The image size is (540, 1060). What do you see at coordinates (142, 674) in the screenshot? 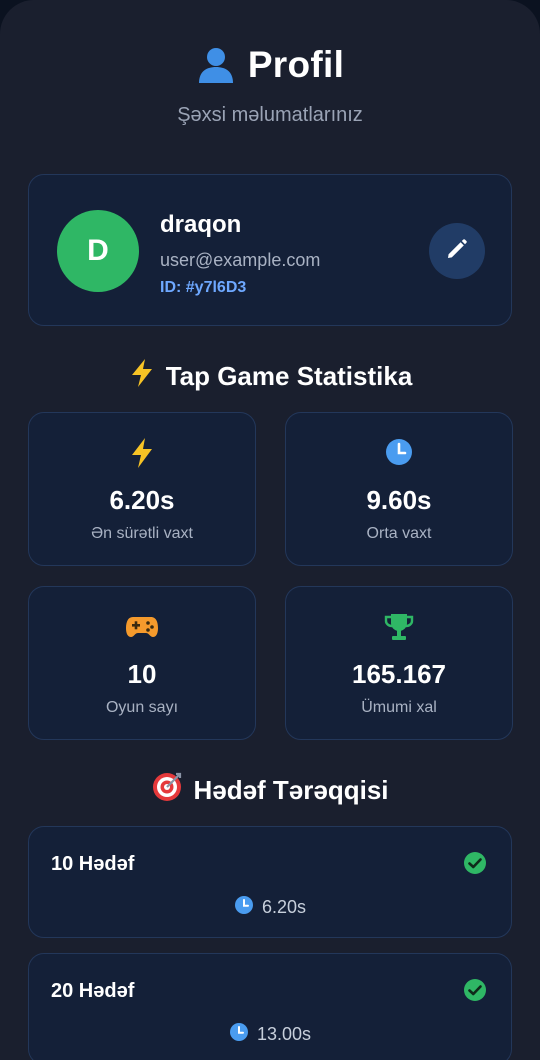
I see `stat-value: 10` at bounding box center [142, 674].